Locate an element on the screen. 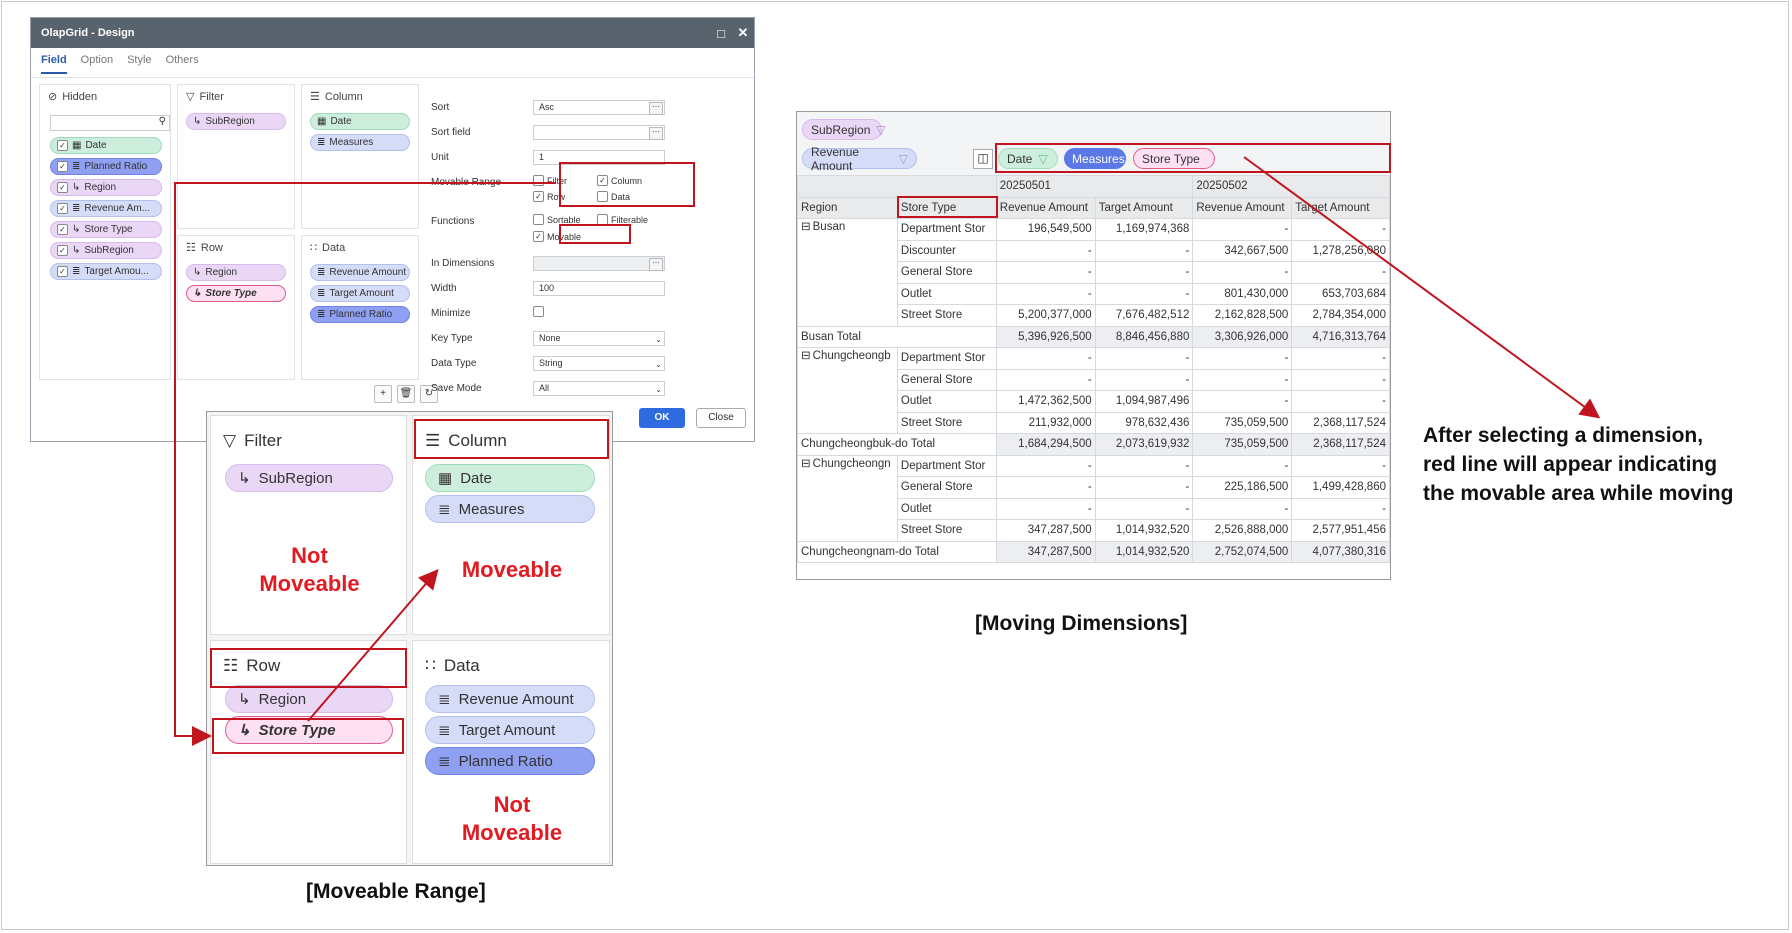 The width and height of the screenshot is (1792, 933). hidden-item-subregion: ✓ ↳ SubRegion is located at coordinates (106, 250).